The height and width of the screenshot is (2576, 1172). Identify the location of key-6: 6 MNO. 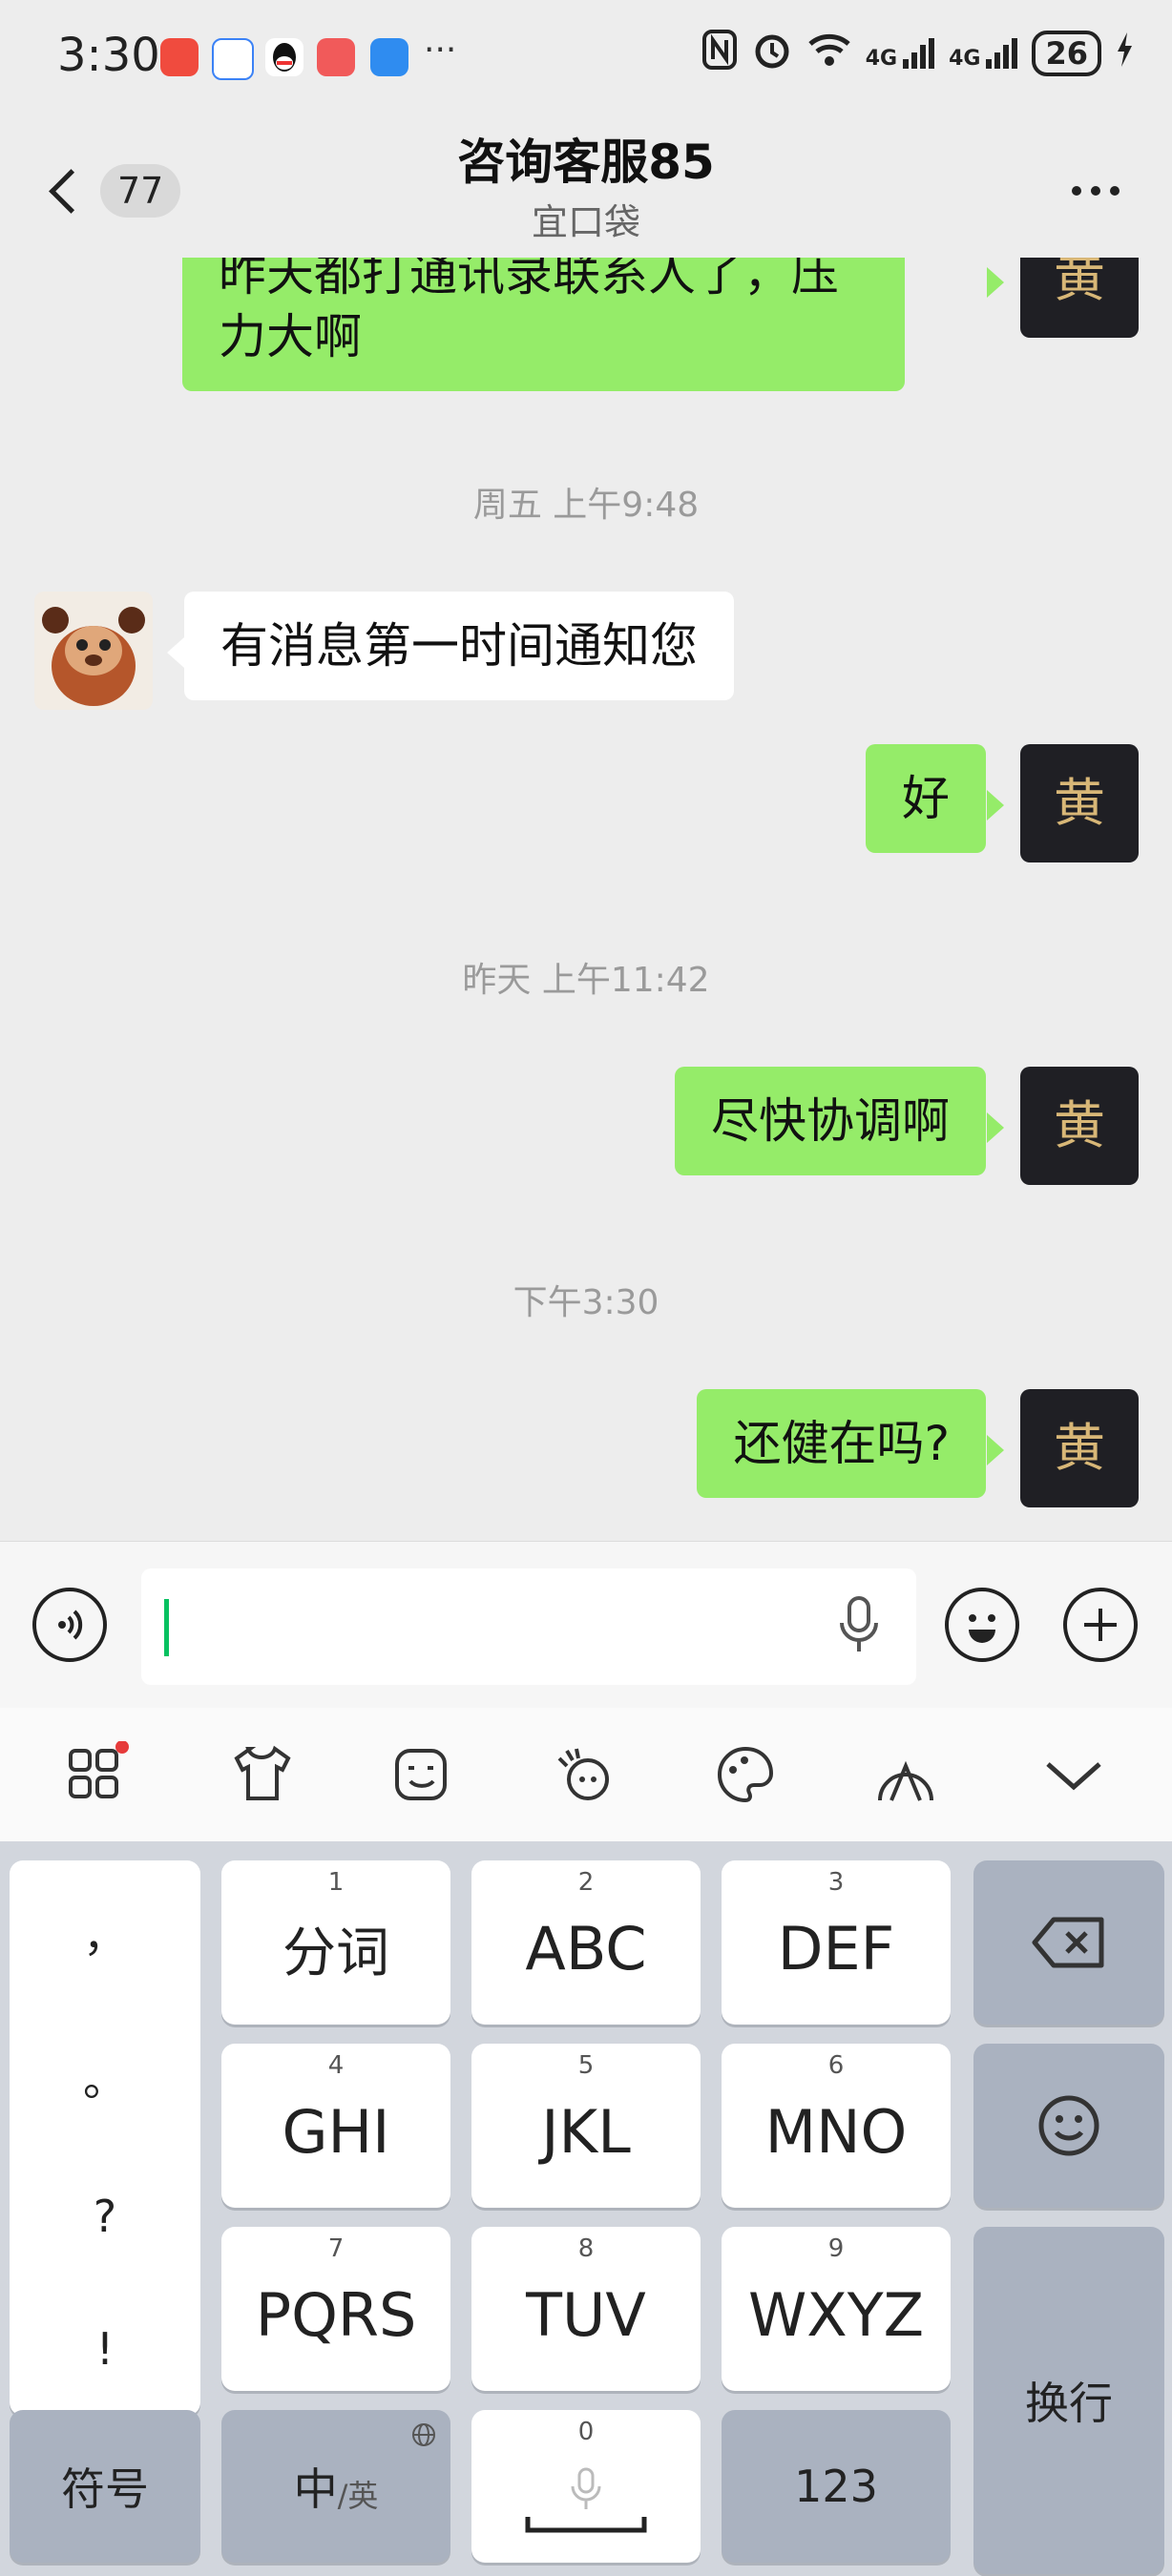
(837, 2126).